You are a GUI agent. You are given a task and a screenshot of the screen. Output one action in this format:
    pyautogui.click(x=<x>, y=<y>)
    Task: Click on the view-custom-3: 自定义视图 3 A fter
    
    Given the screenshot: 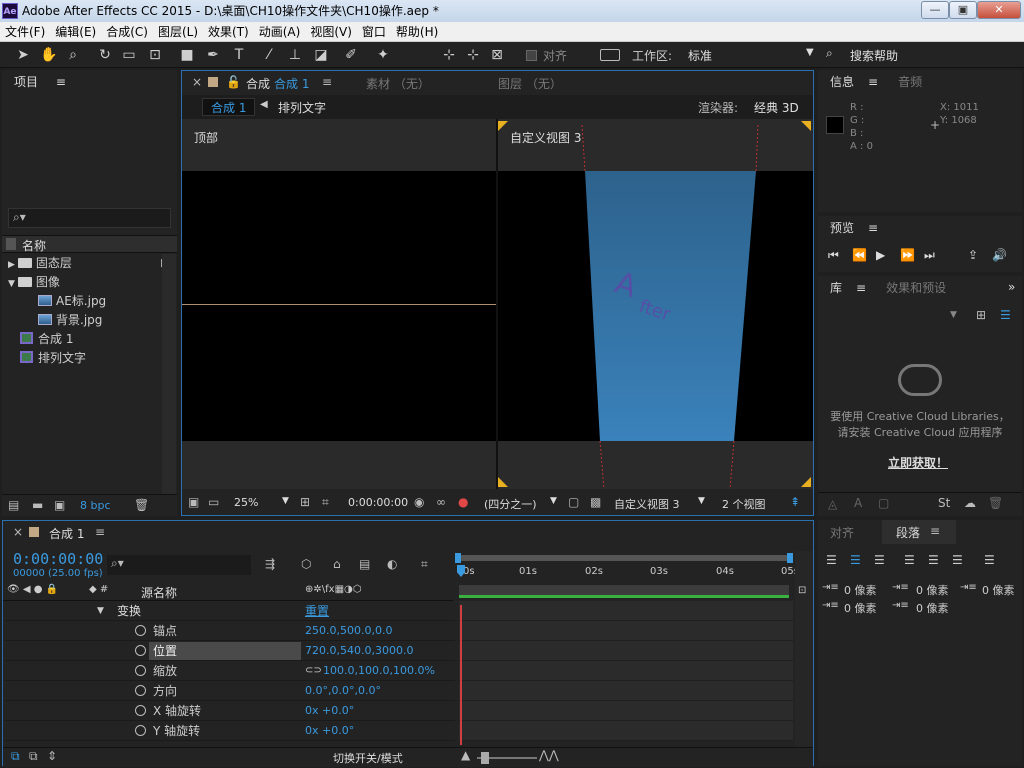 What is the action you would take?
    pyautogui.click(x=655, y=304)
    